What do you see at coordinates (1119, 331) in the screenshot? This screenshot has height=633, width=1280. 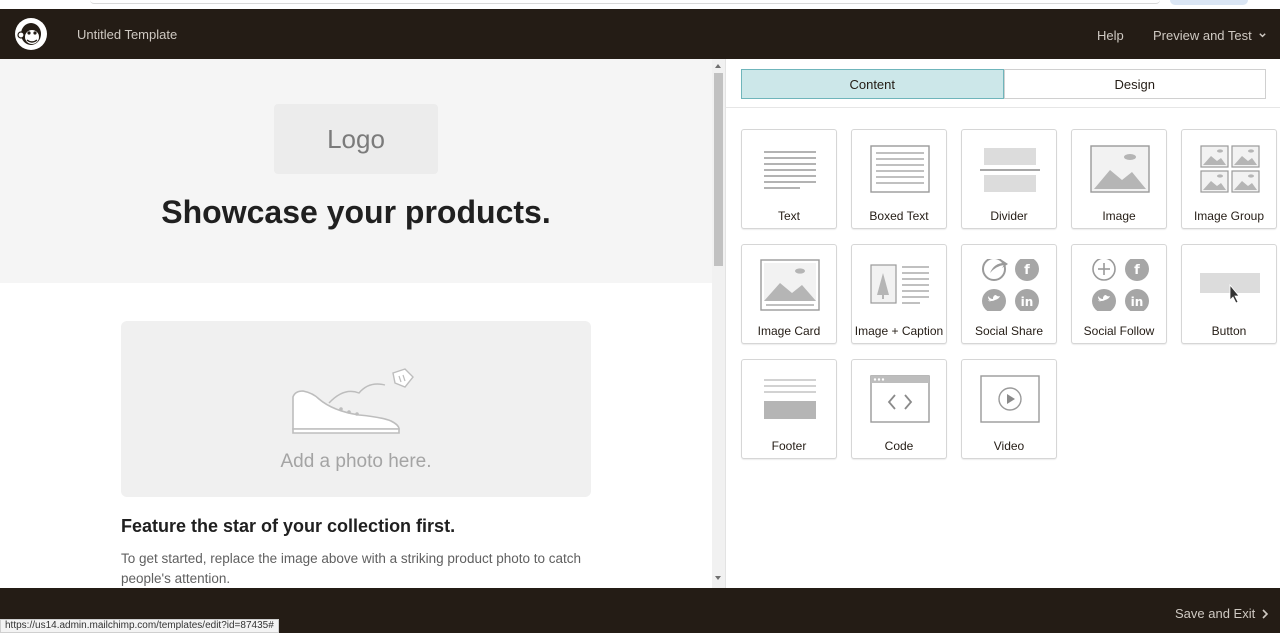 I see `block-label: Social Follow` at bounding box center [1119, 331].